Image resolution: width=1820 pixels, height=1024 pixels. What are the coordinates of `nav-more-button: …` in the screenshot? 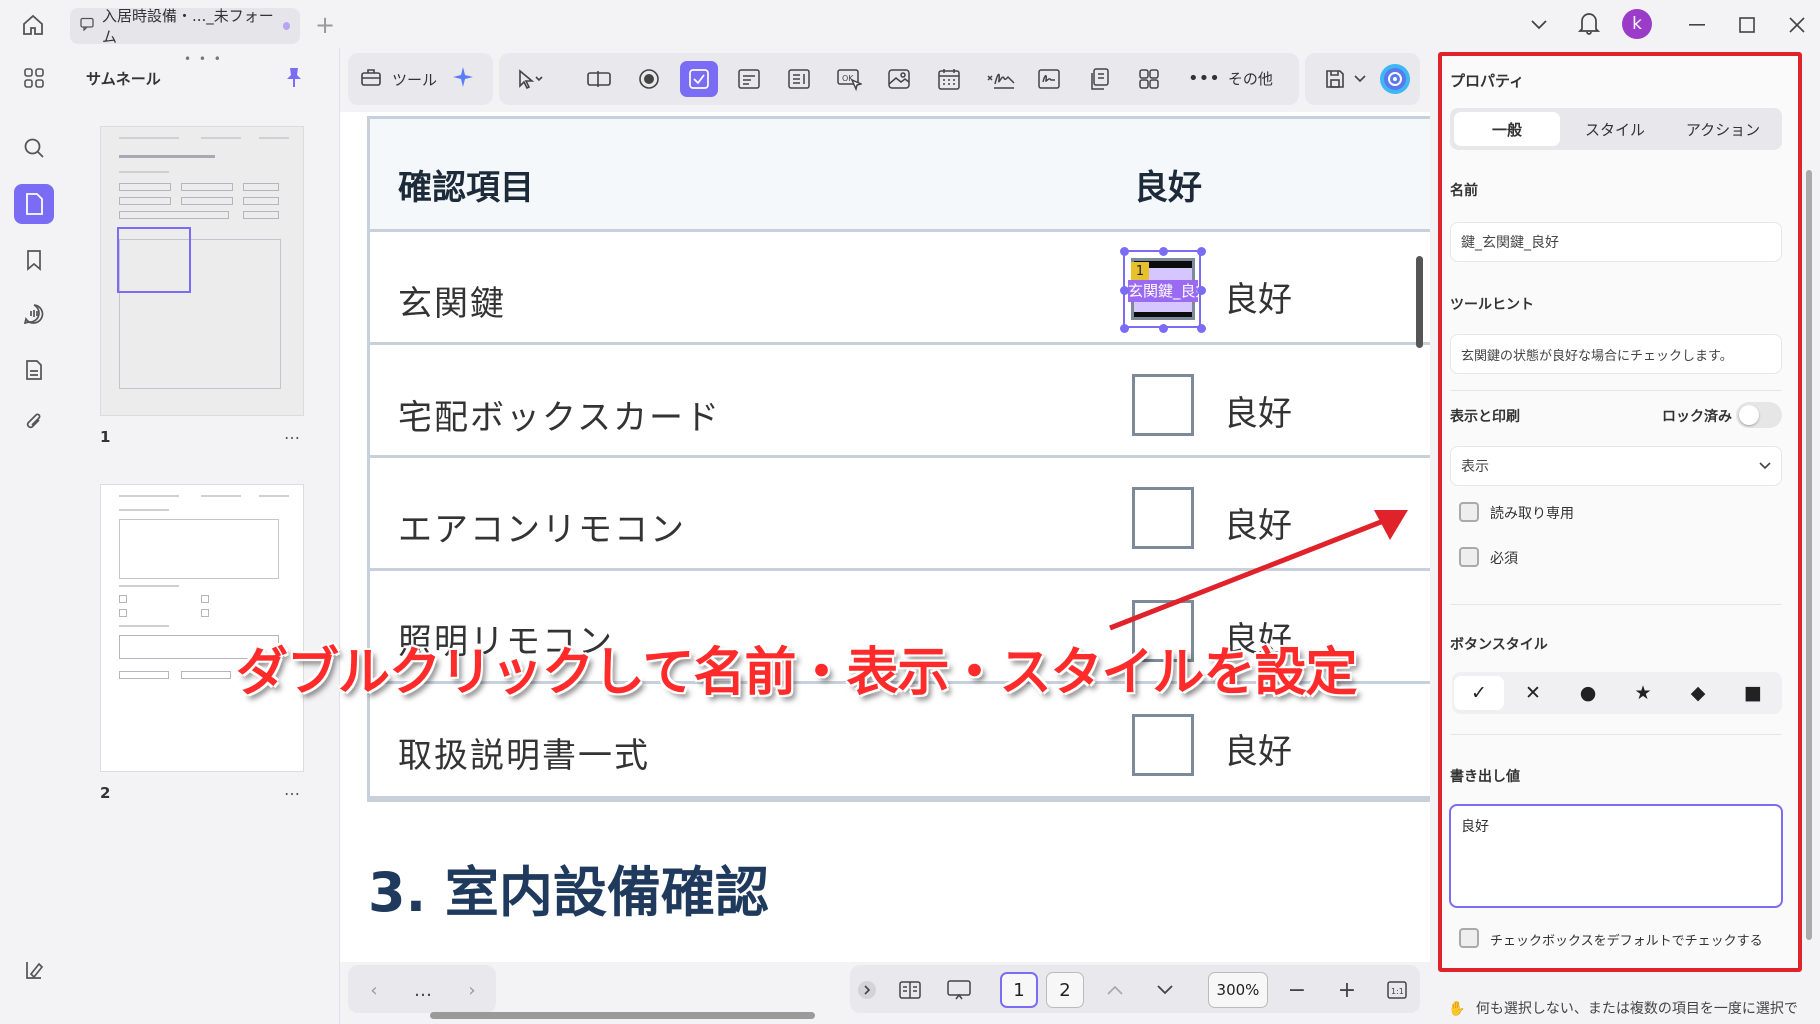 It's located at (423, 990).